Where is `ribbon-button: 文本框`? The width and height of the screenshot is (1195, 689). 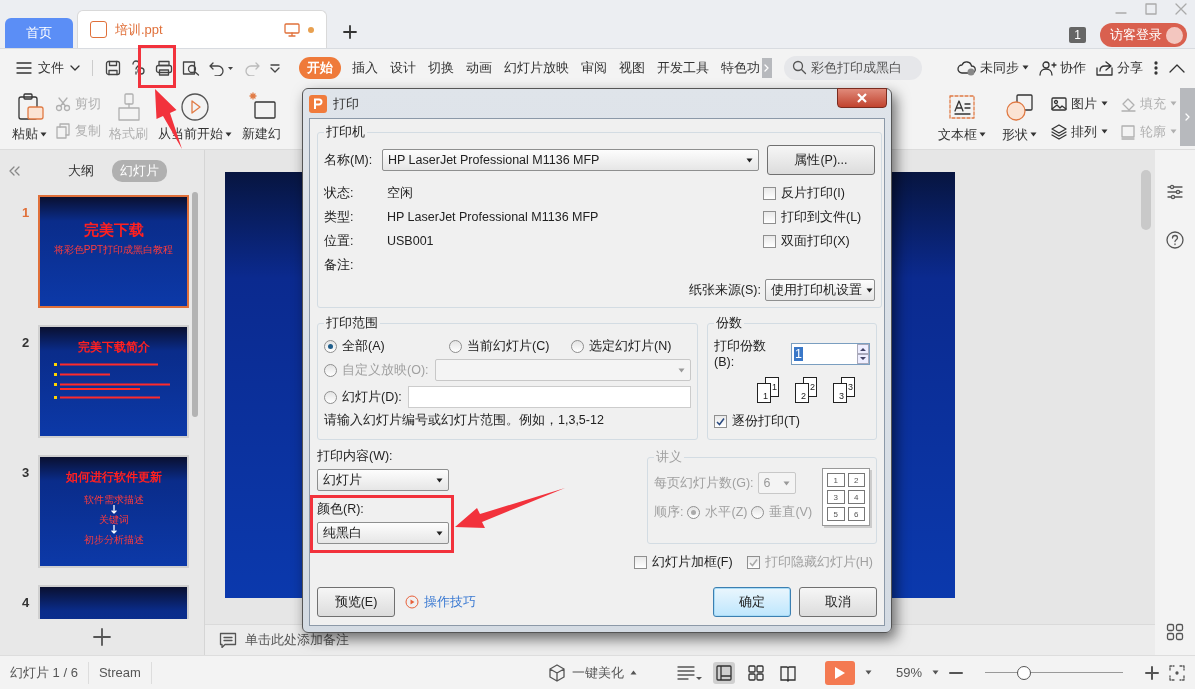 ribbon-button: 文本框 is located at coordinates (962, 117).